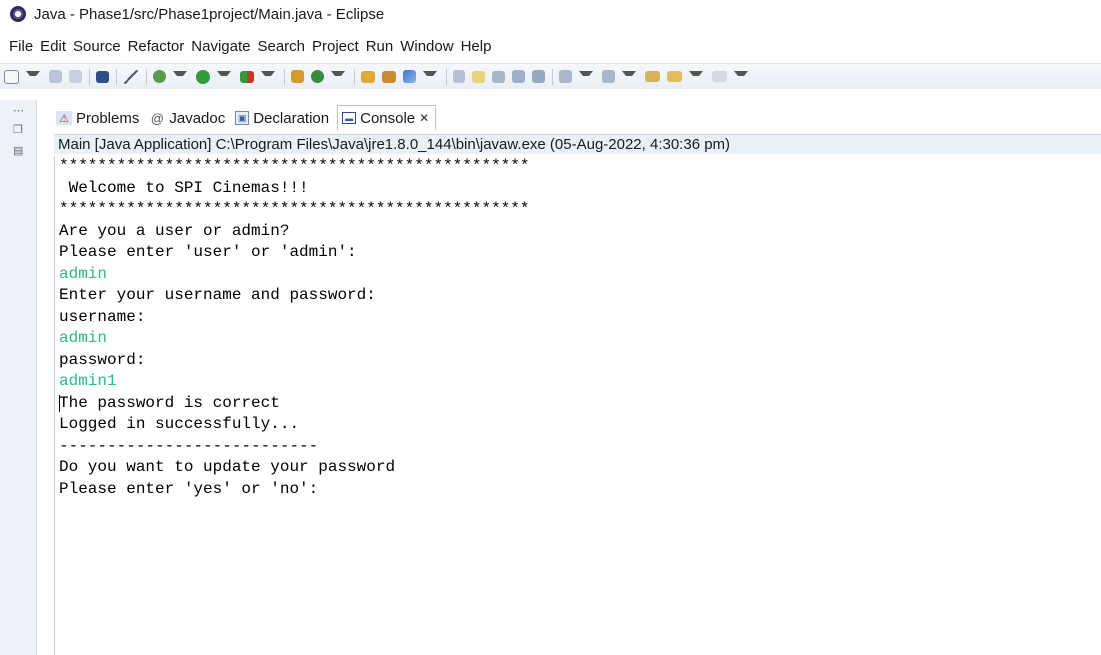 This screenshot has height=655, width=1101. What do you see at coordinates (180, 76) in the screenshot?
I see `debug-dropdown-icon` at bounding box center [180, 76].